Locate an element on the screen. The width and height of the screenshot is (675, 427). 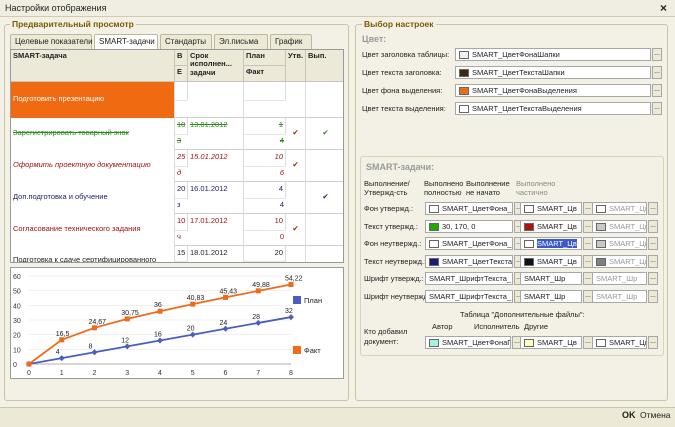
task-deadline: 15.01.2012 is located at coordinates (216, 166).